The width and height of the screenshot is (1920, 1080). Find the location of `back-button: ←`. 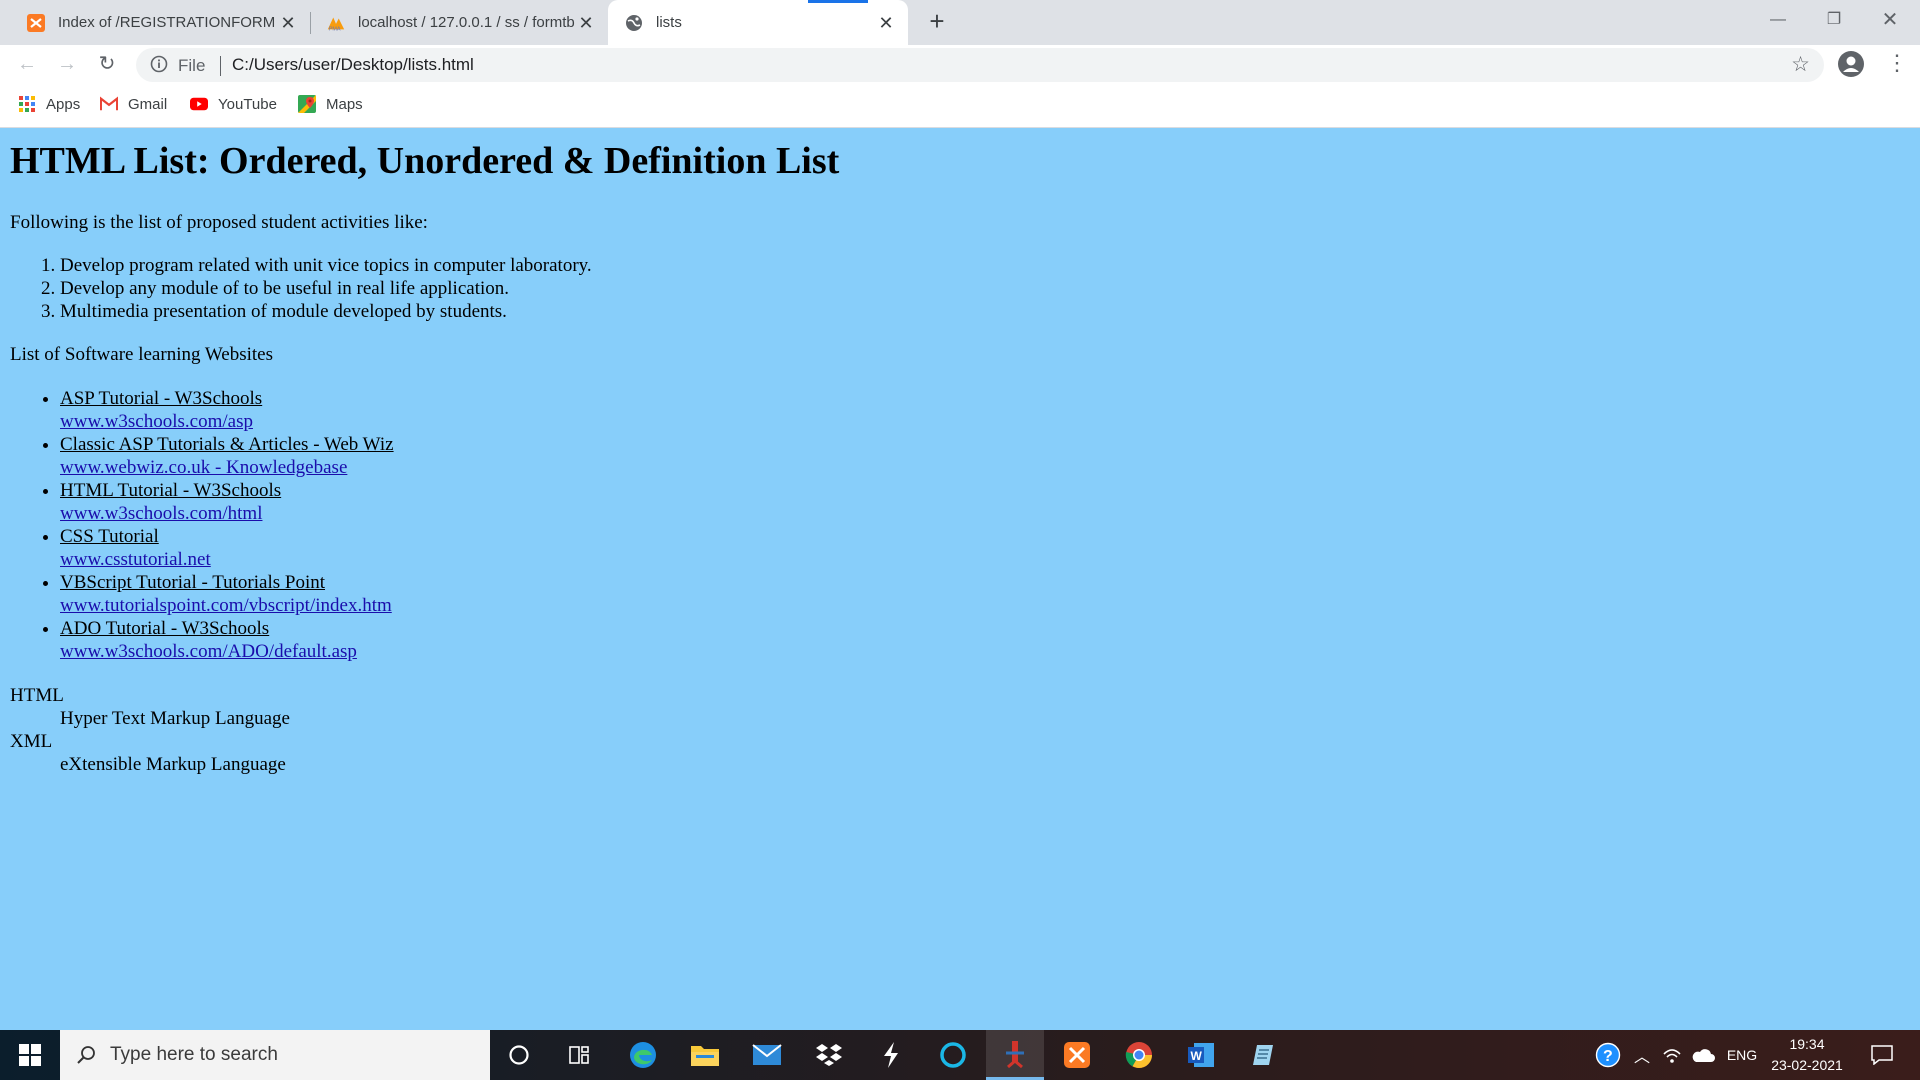

back-button: ← is located at coordinates (27, 64).